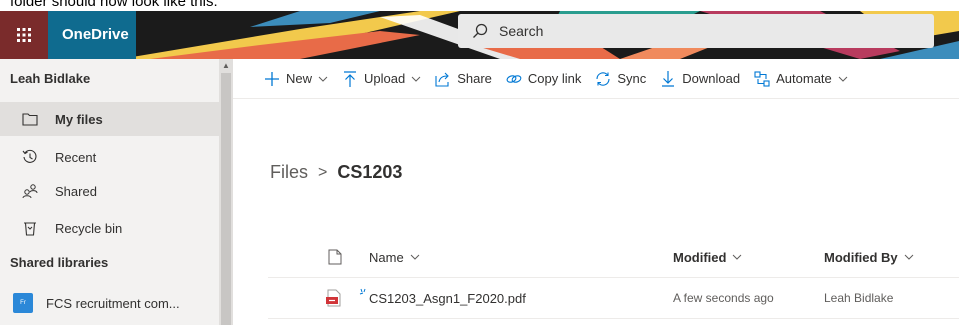  Describe the element at coordinates (443, 79) in the screenshot. I see `share-icon` at that location.